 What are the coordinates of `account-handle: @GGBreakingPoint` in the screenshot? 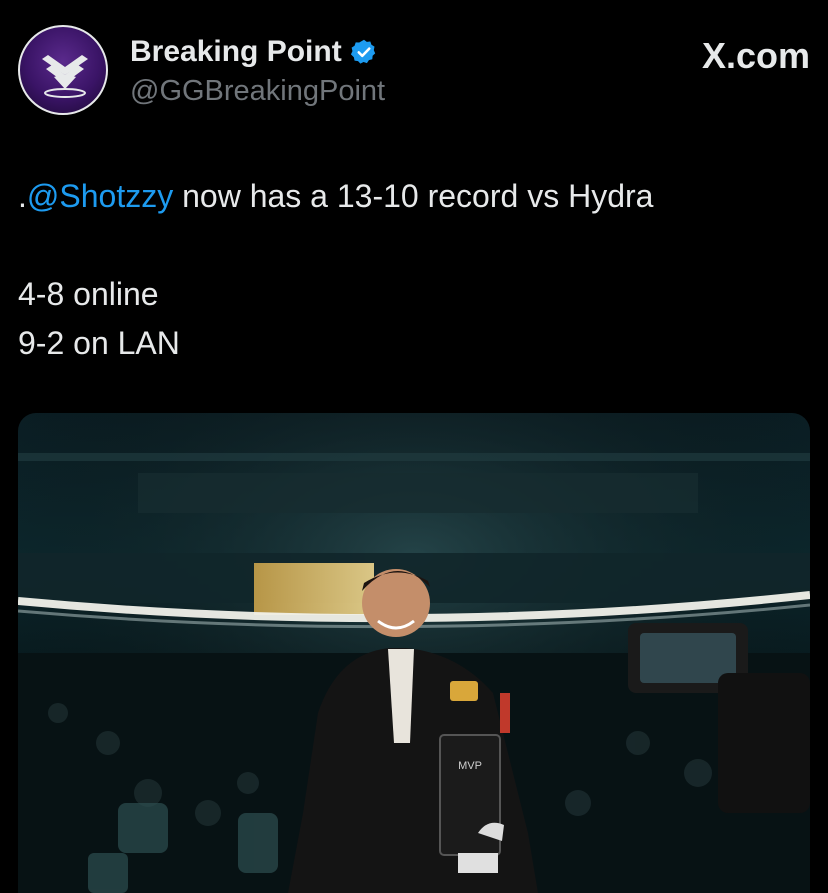 It's located at (257, 91).